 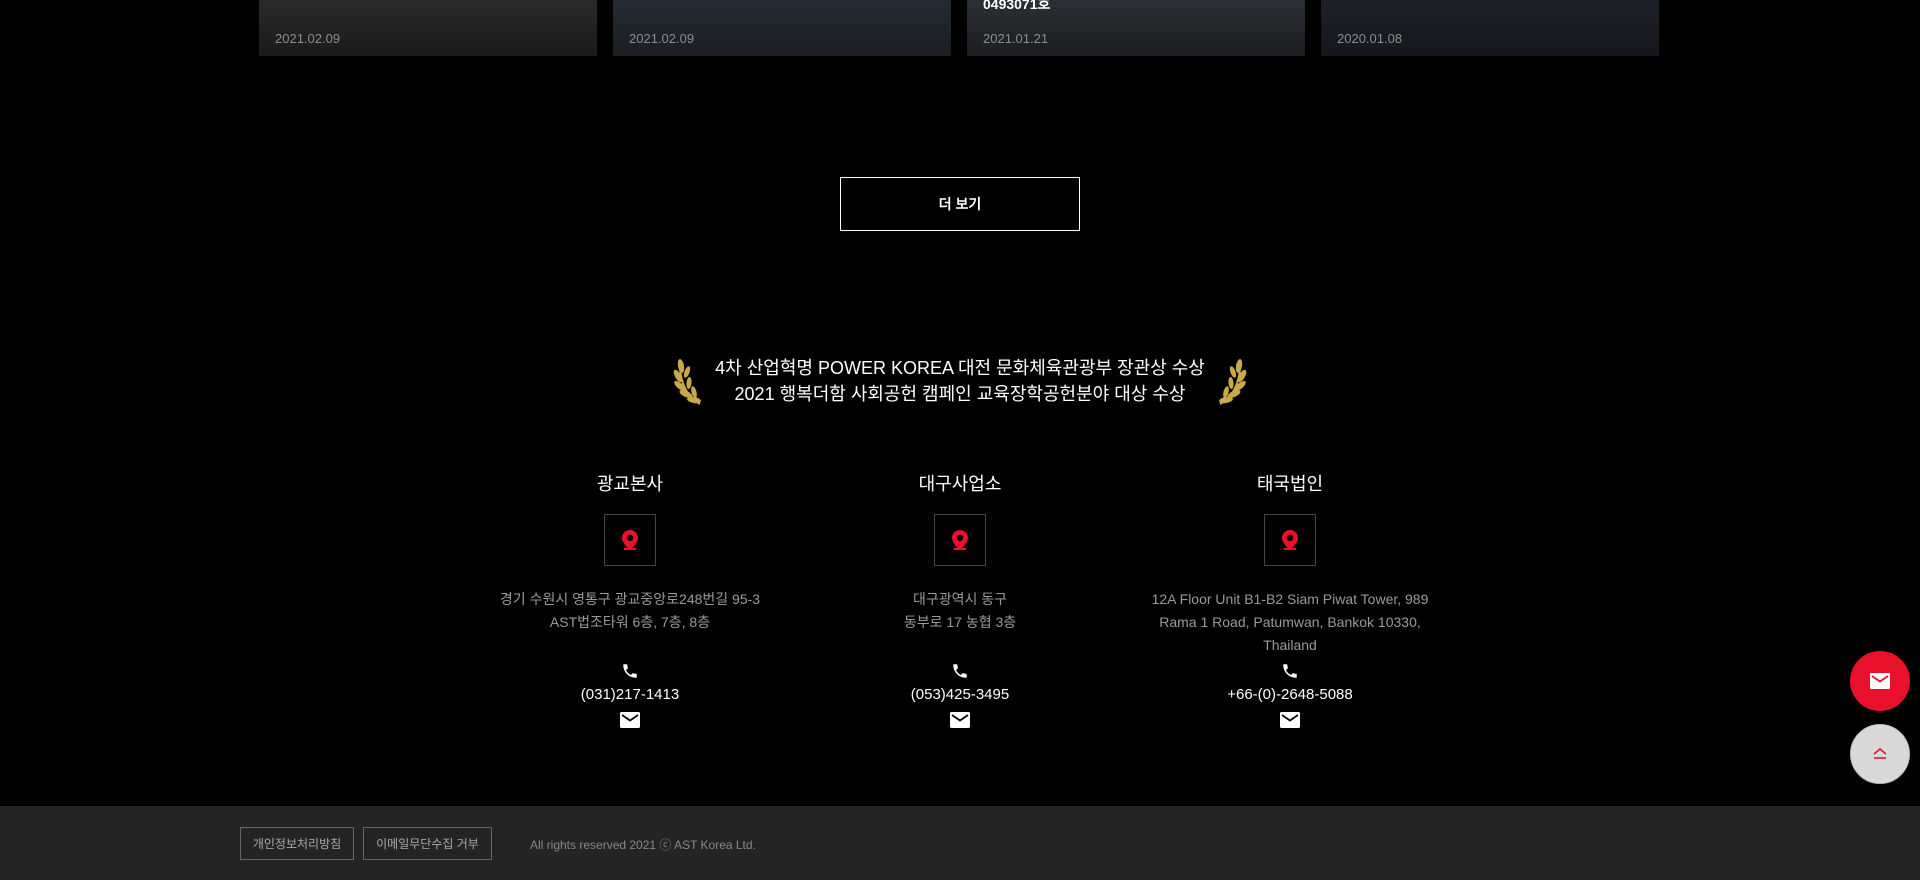 What do you see at coordinates (630, 622) in the screenshot?
I see `address-line: AST법조타워 6층, 7층, 8층` at bounding box center [630, 622].